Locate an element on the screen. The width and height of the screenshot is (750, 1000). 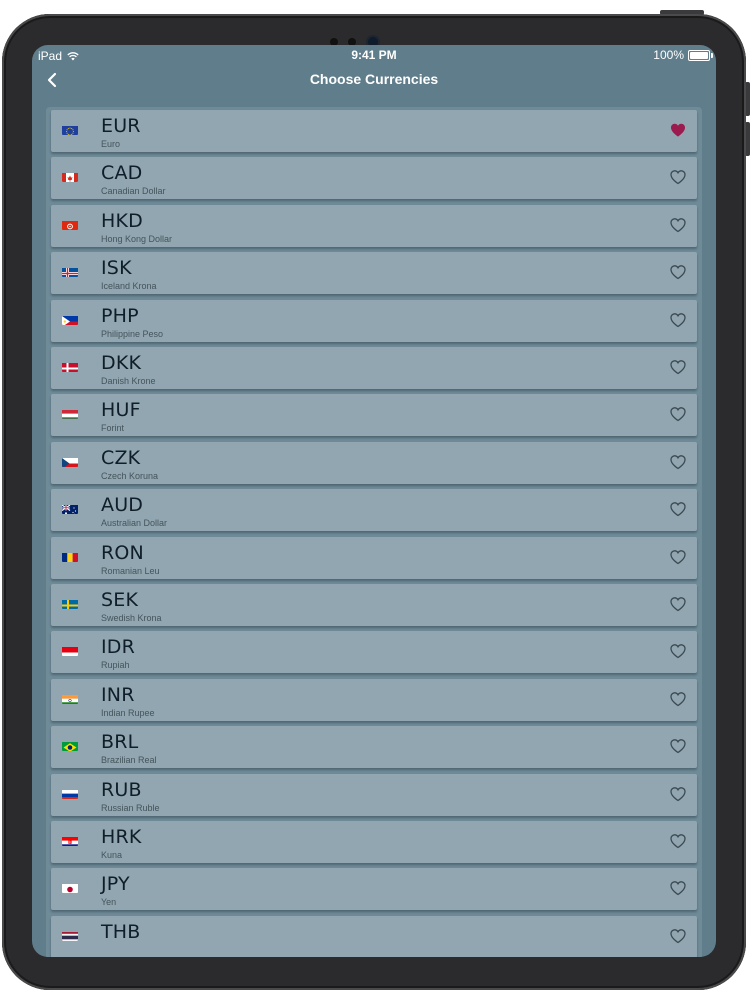
flag-ca-icon is located at coordinates (70, 177).